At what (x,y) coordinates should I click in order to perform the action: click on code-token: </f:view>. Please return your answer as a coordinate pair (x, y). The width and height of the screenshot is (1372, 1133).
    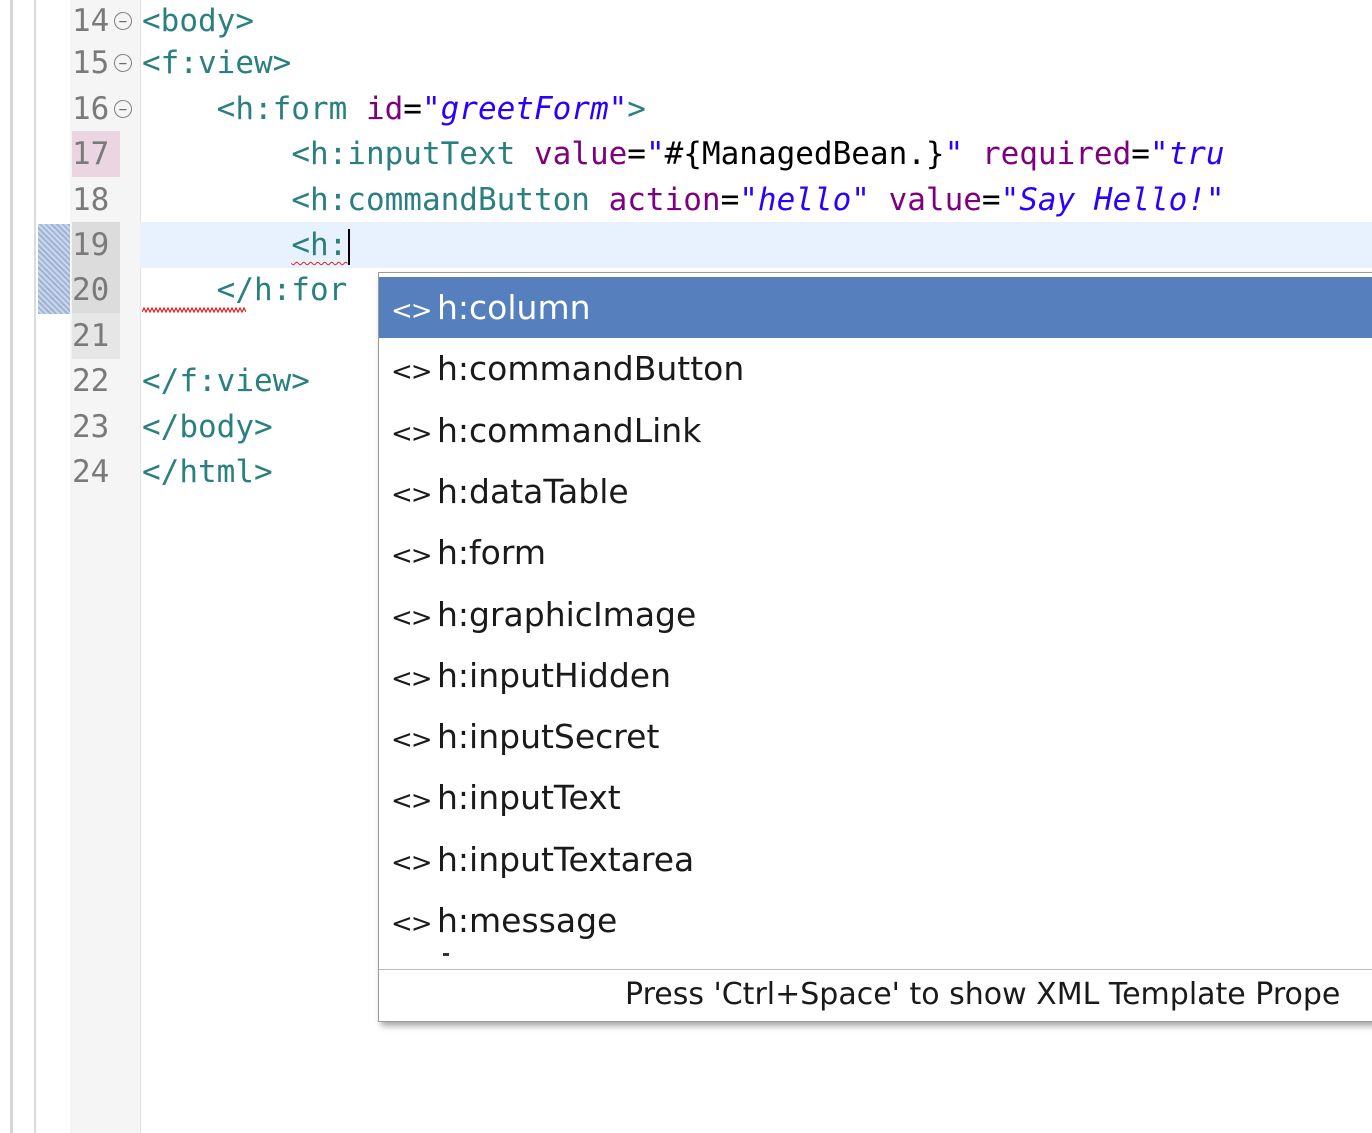
    Looking at the image, I should click on (226, 381).